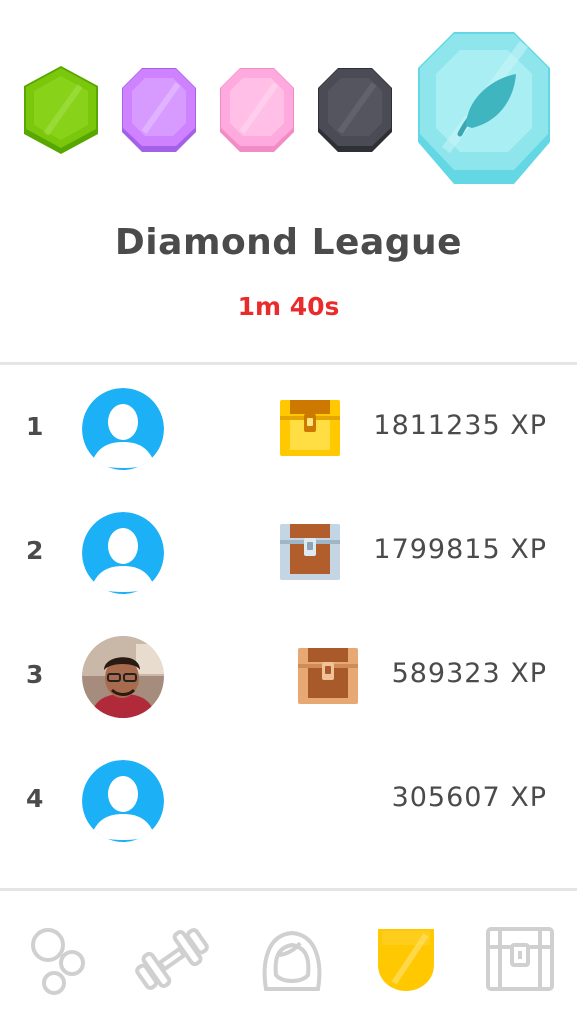 This screenshot has height=1024, width=577. What do you see at coordinates (469, 797) in the screenshot?
I see `xp-value: 305607 XP` at bounding box center [469, 797].